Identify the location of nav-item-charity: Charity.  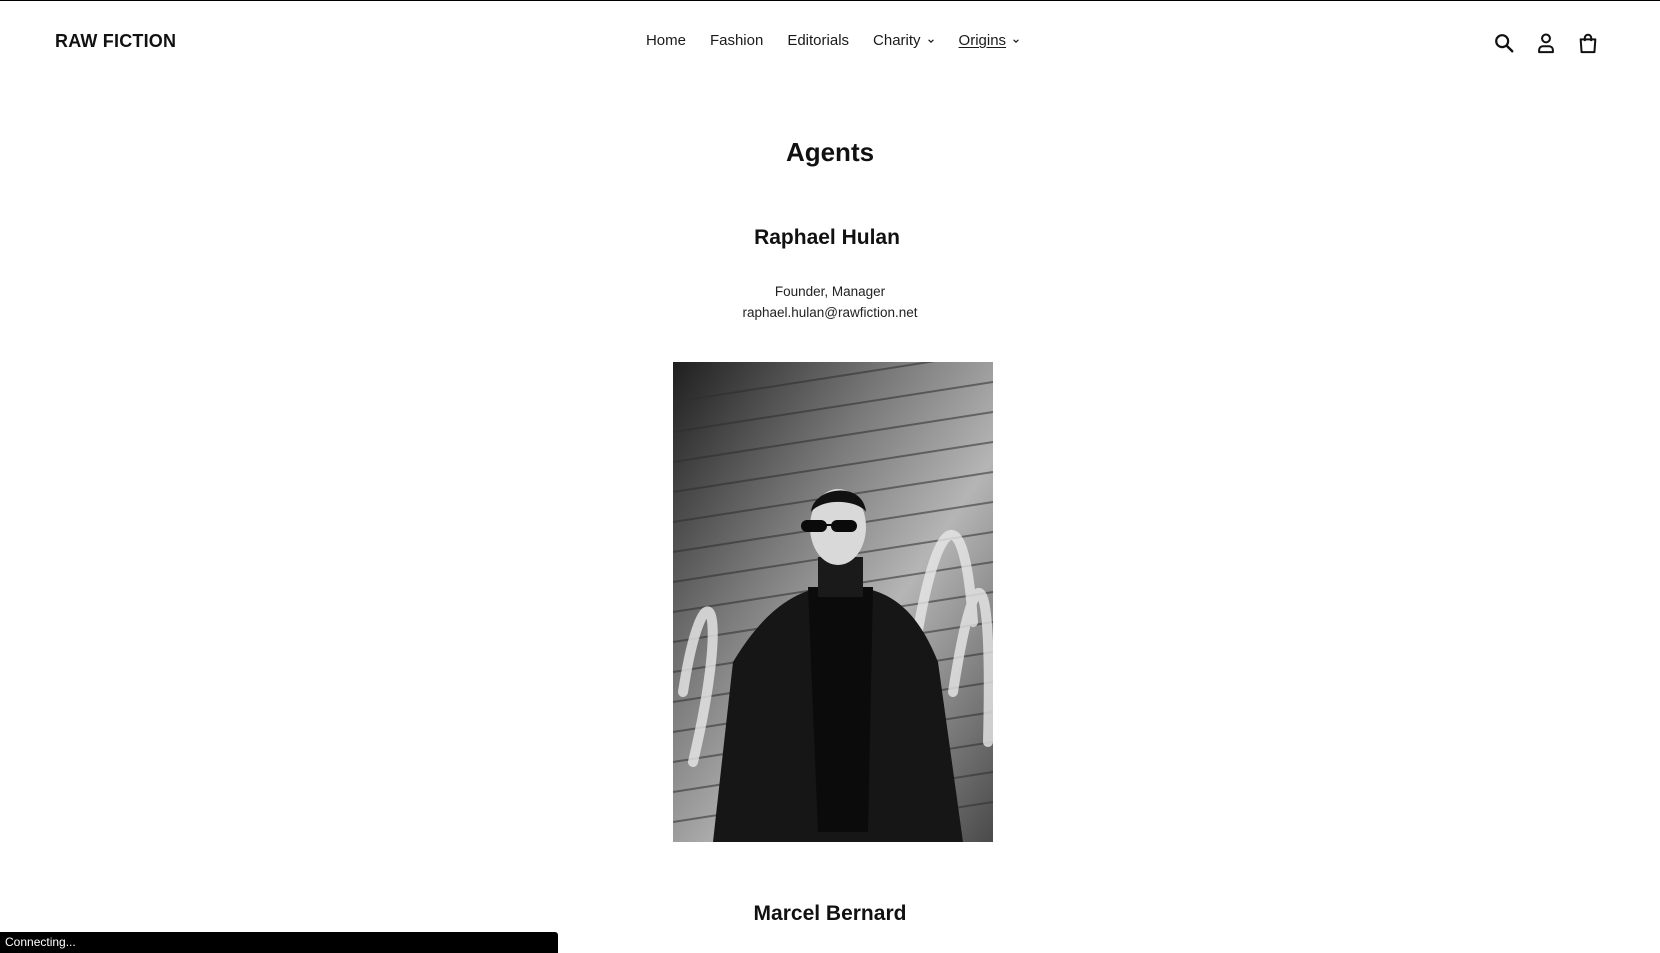
(904, 40).